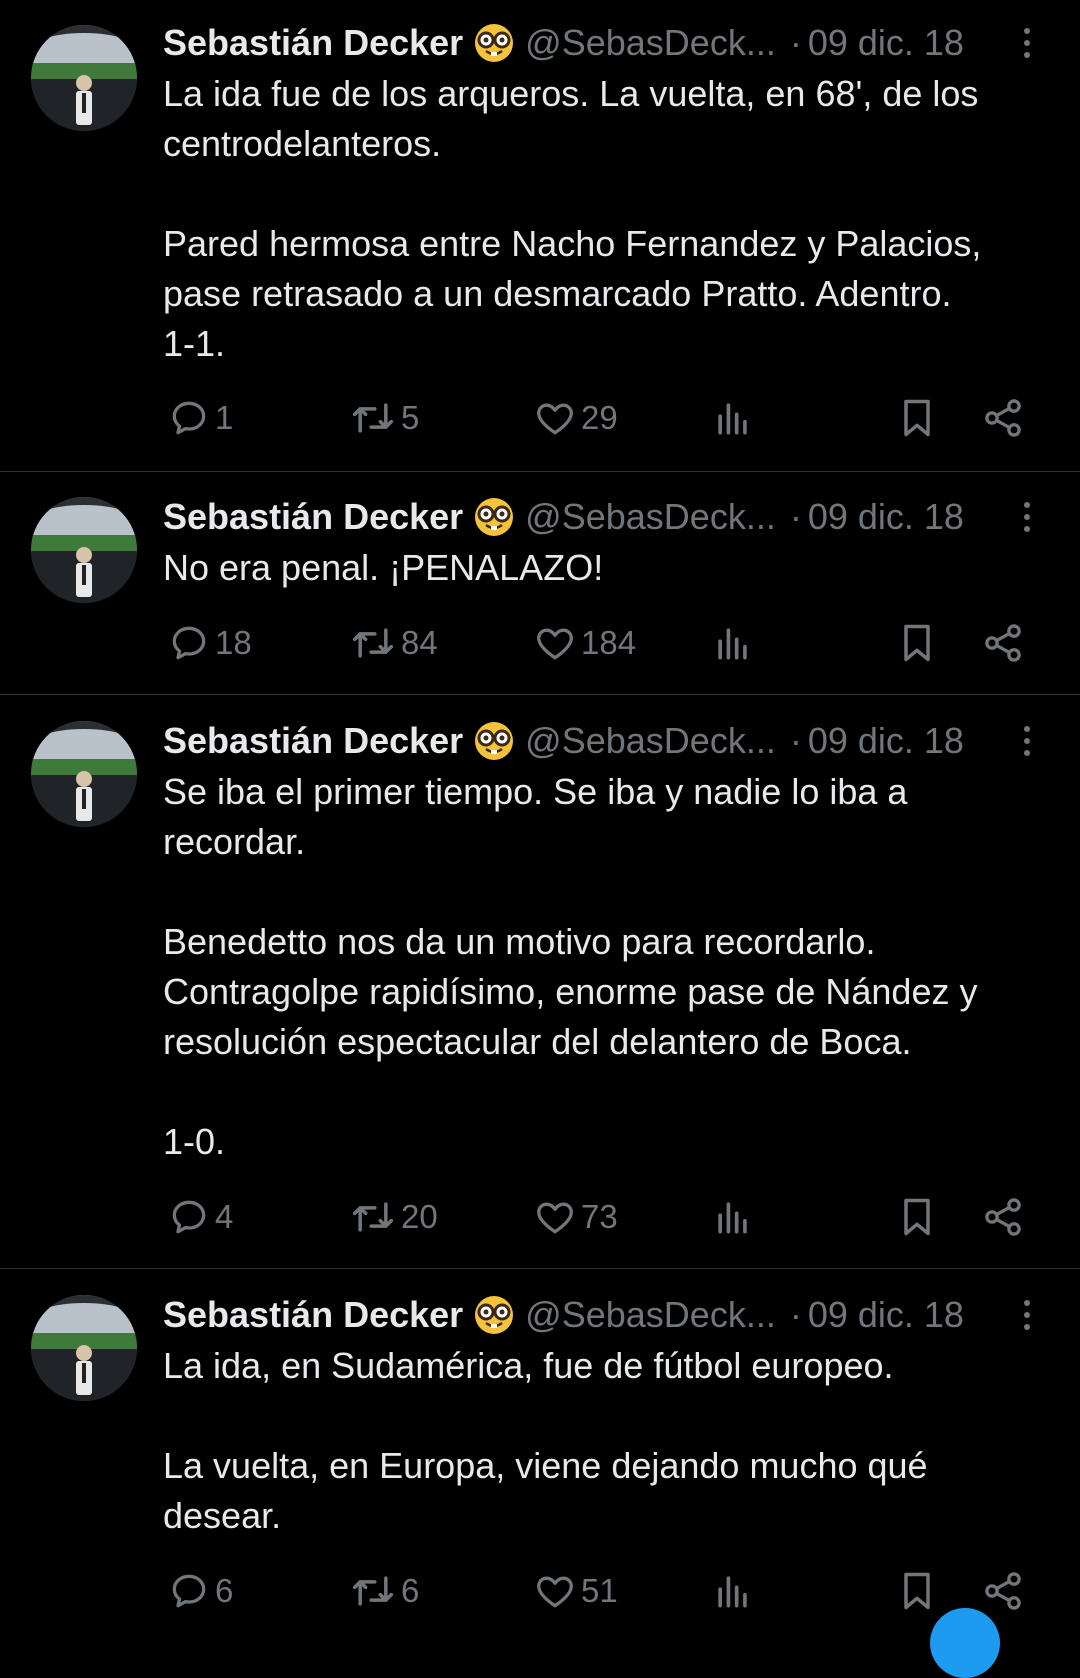 This screenshot has width=1080, height=1678. Describe the element at coordinates (419, 1216) in the screenshot. I see `retweet-count: 20` at that location.